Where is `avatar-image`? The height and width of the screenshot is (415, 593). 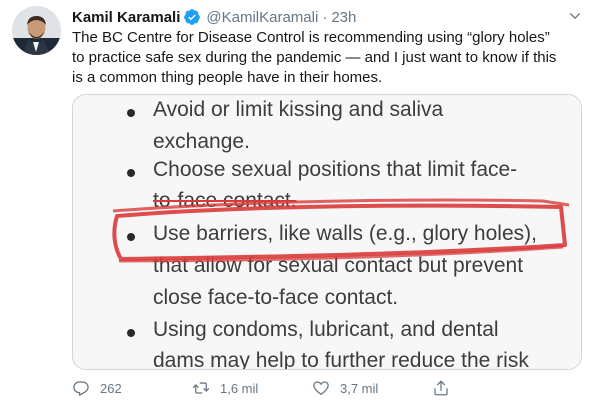
avatar-image is located at coordinates (36, 30).